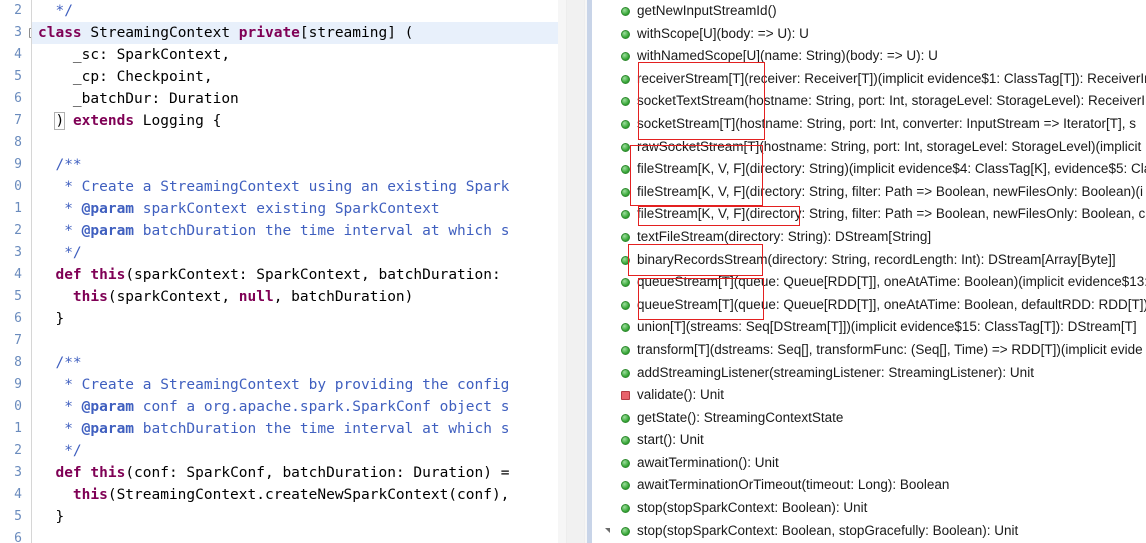 The image size is (1146, 543). I want to click on line-number-gutter: 2 3 4 5 6 7 8 9 0 1 2 3 4 5 6 7 8 9 0 1 2 3 4 5 6, so click(16, 271).